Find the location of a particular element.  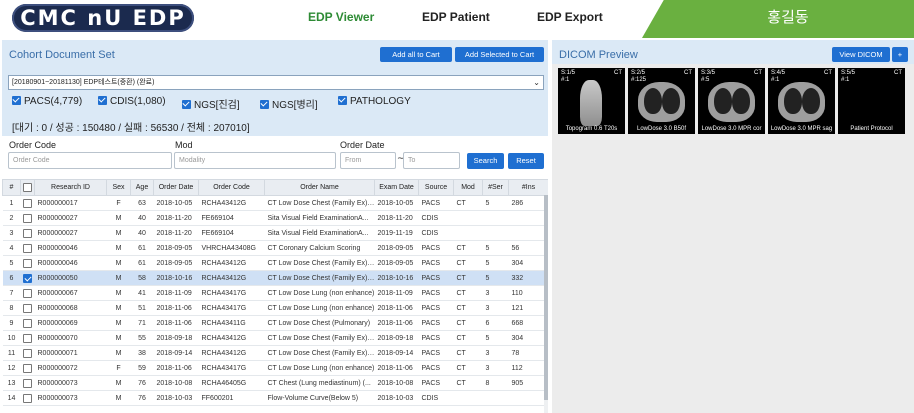

nav-edp-viewer: EDP Viewer is located at coordinates (341, 17).